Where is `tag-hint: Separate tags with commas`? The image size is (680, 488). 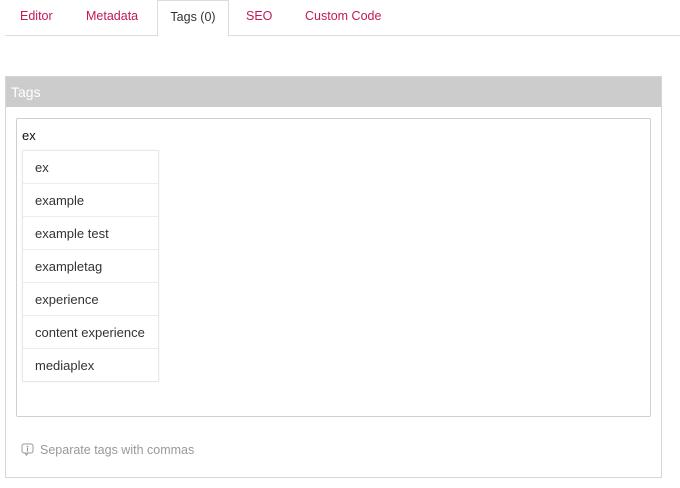
tag-hint: Separate tags with commas is located at coordinates (107, 451).